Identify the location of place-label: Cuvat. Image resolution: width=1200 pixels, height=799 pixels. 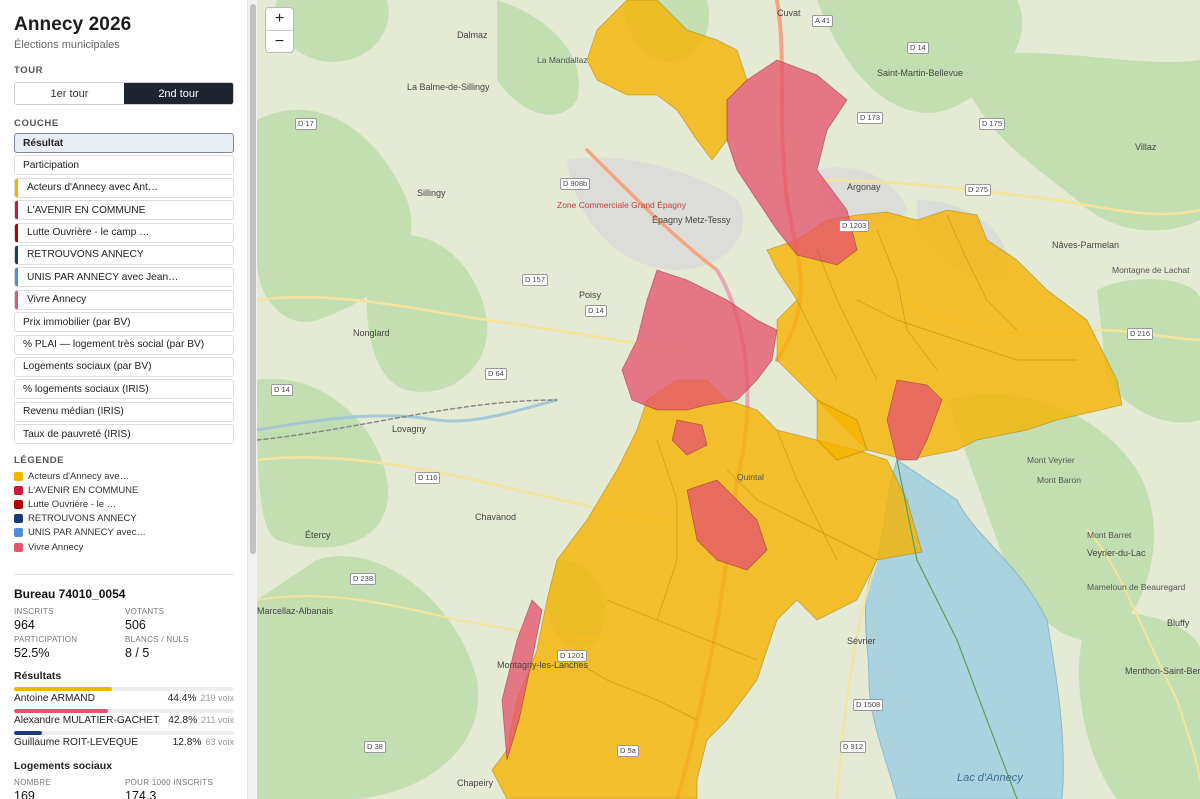
(789, 13).